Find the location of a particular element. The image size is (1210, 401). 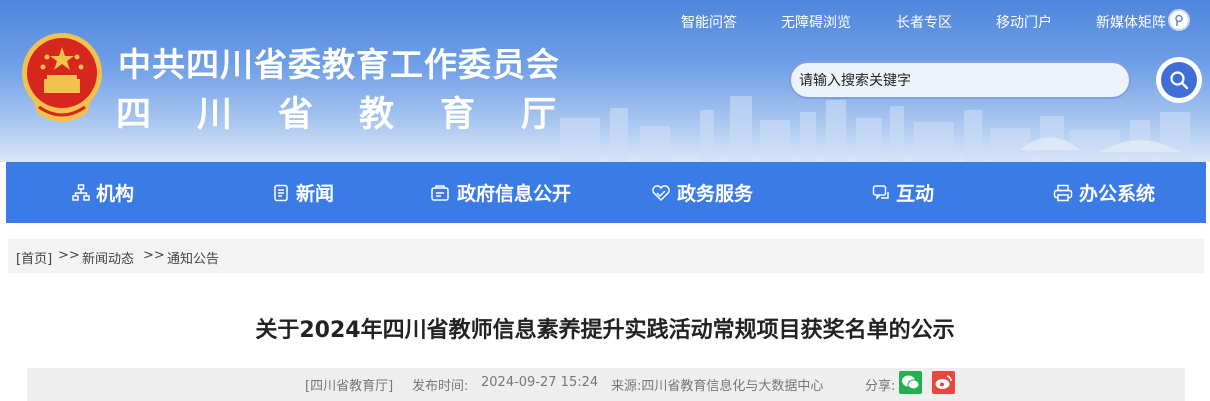

nav-item-office-system: 办公系统 is located at coordinates (1104, 192).